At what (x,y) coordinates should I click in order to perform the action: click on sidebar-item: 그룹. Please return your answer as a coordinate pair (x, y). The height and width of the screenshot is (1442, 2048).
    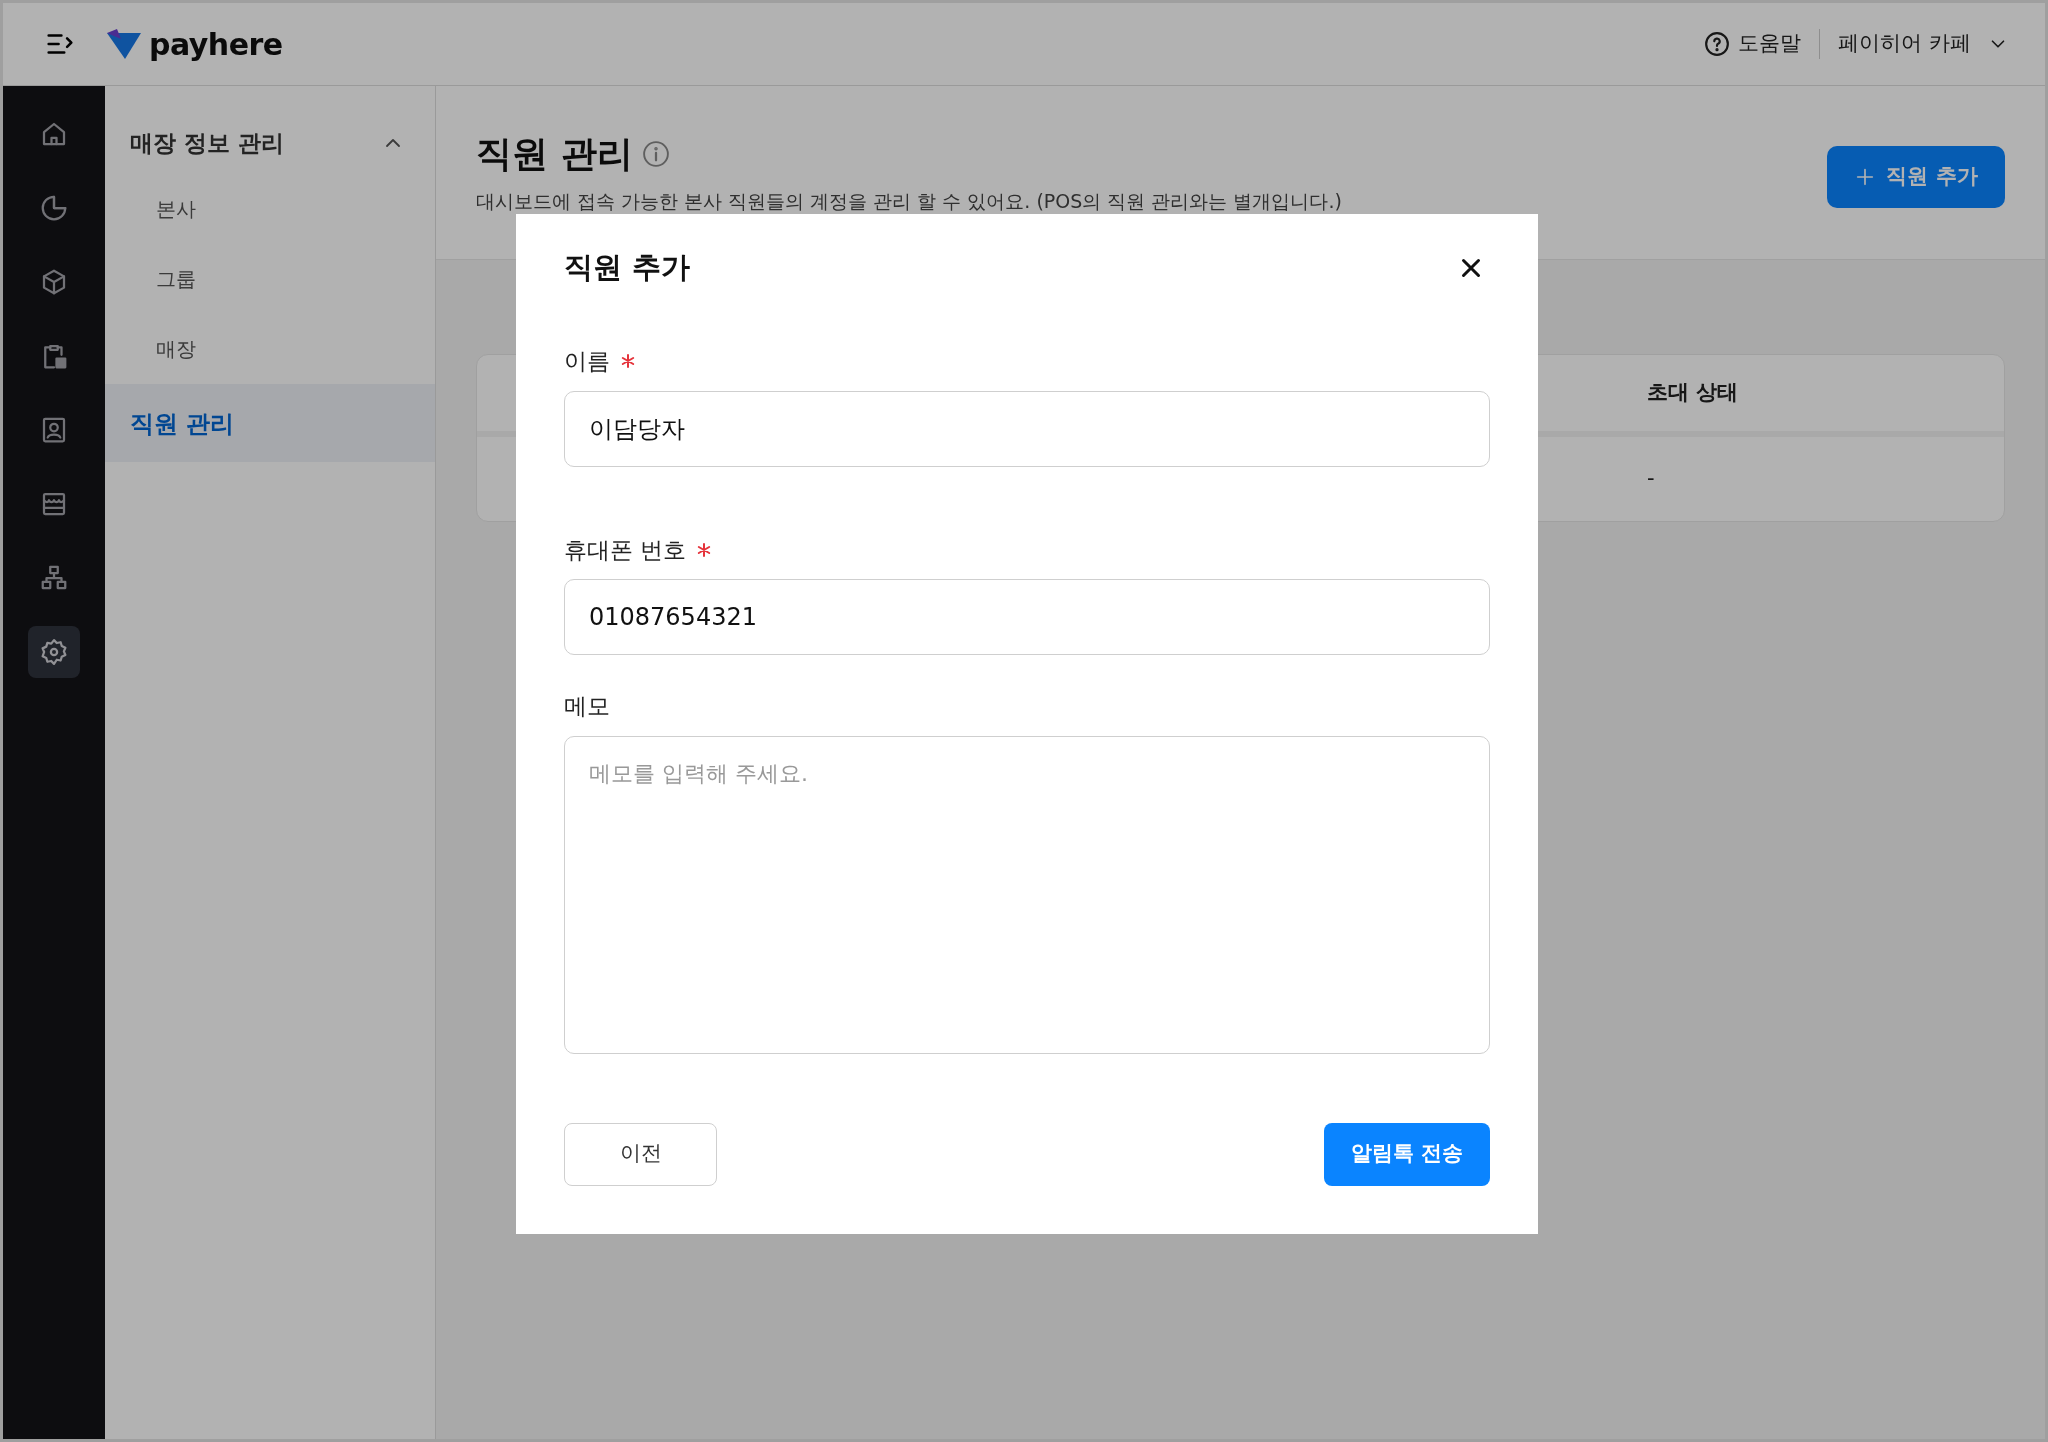
    Looking at the image, I should click on (270, 279).